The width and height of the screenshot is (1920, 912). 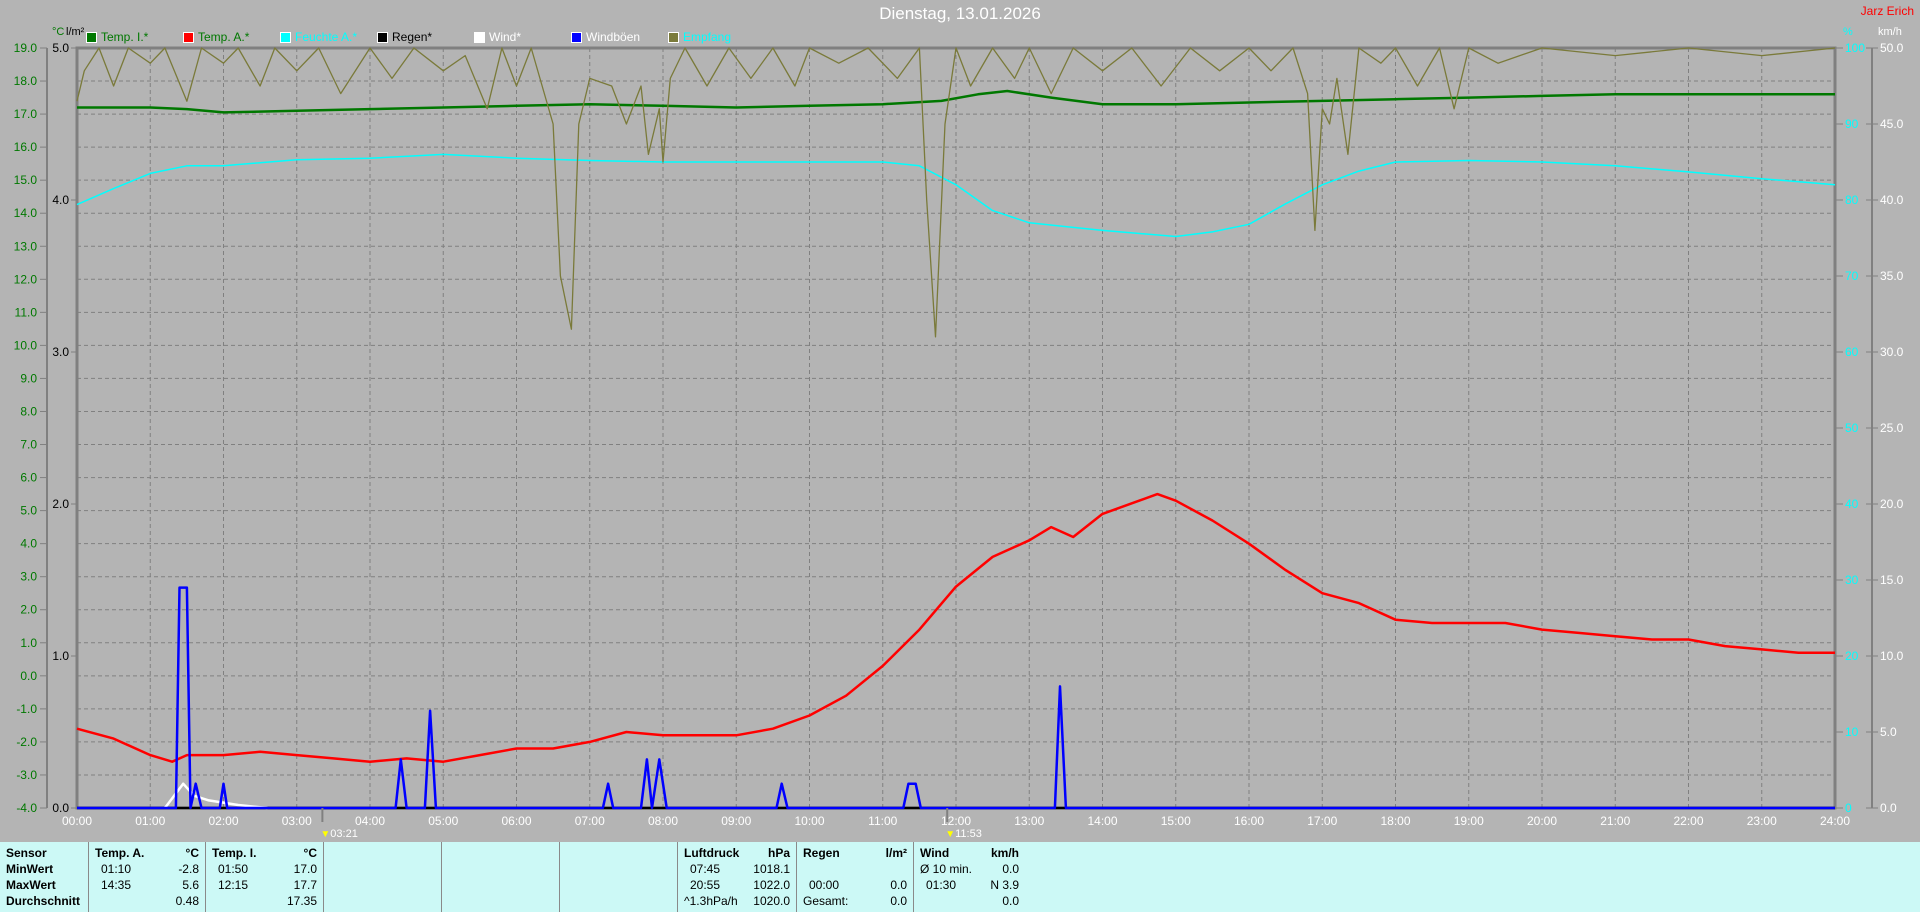 I want to click on legend-item: Windböen, so click(x=619, y=37).